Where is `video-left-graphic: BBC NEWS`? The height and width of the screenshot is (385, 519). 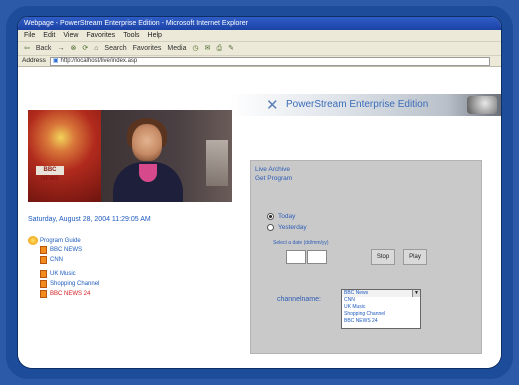
video-left-graphic: BBC NEWS is located at coordinates (64, 156).